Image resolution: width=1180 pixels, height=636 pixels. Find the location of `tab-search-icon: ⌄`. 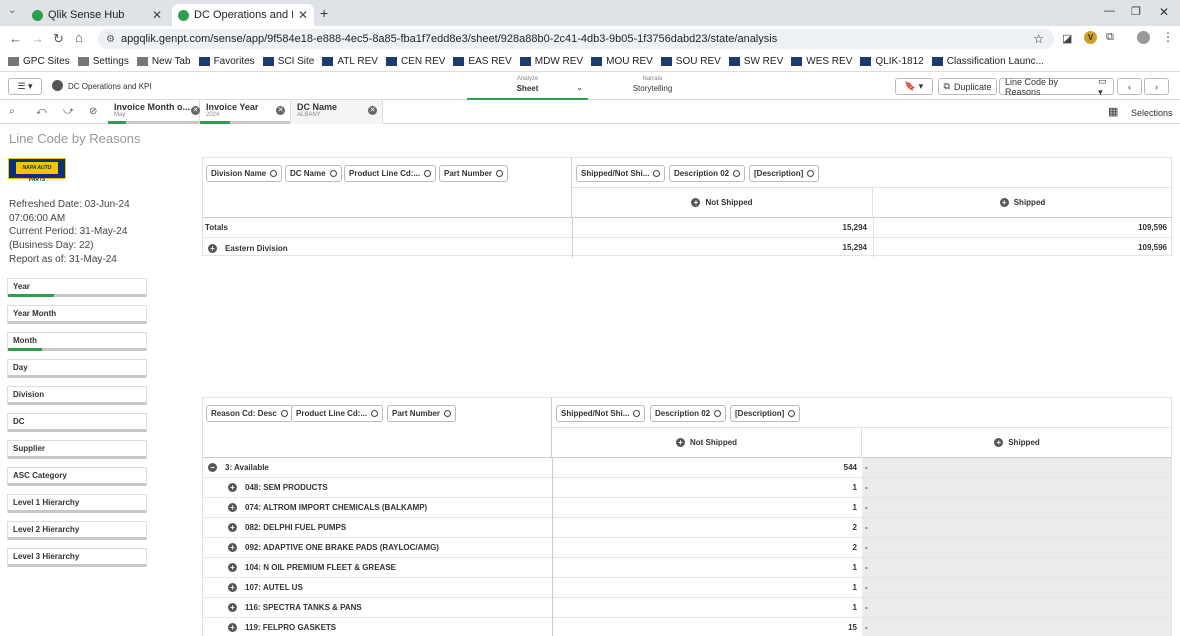

tab-search-icon: ⌄ is located at coordinates (12, 10).